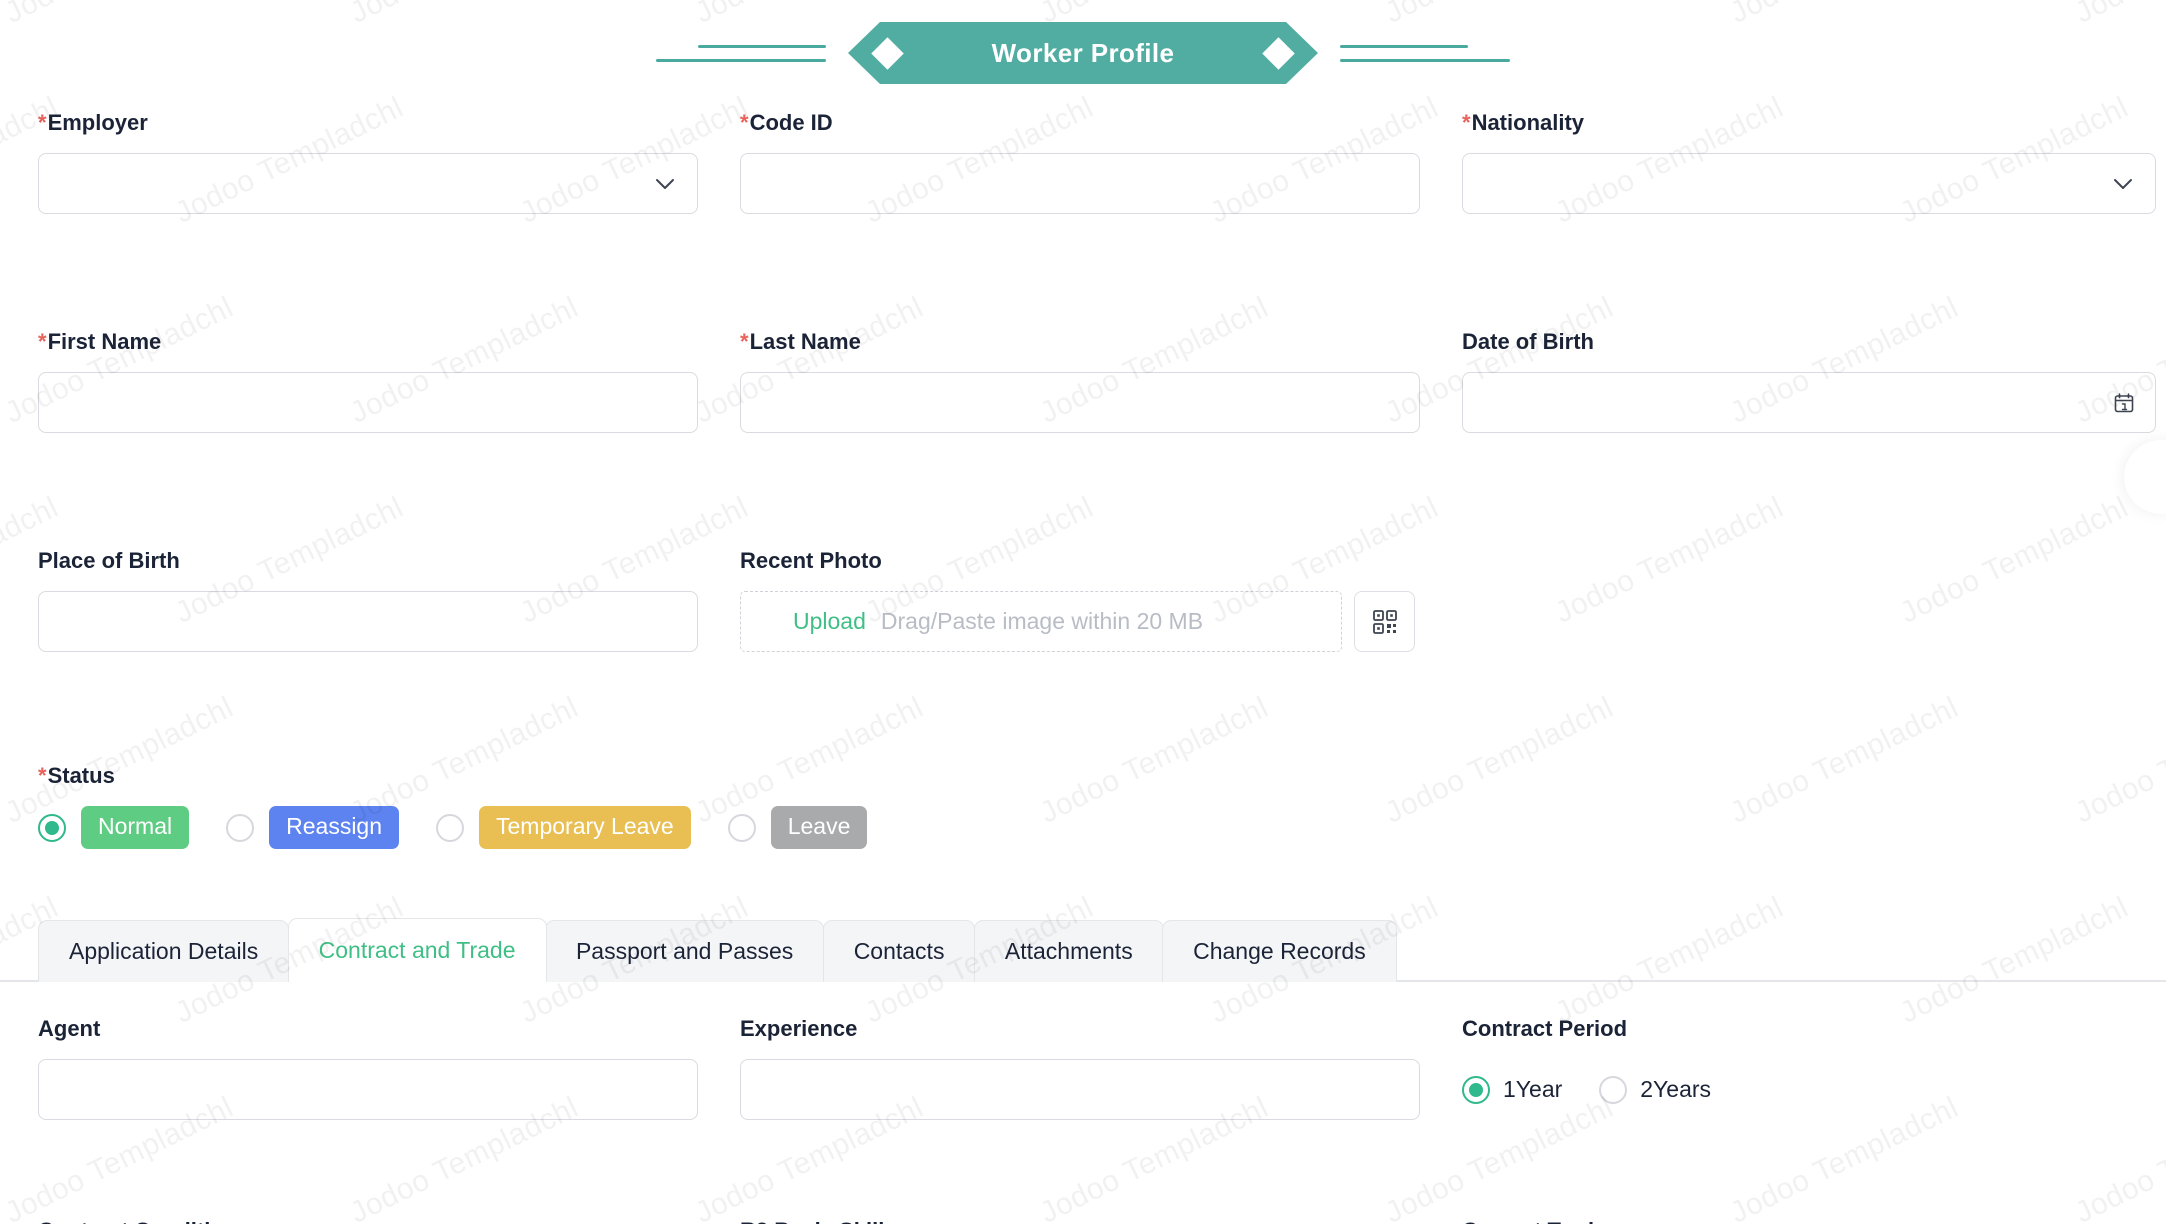  I want to click on field-contract-condition: Contract Condition, so click(361, 1222).